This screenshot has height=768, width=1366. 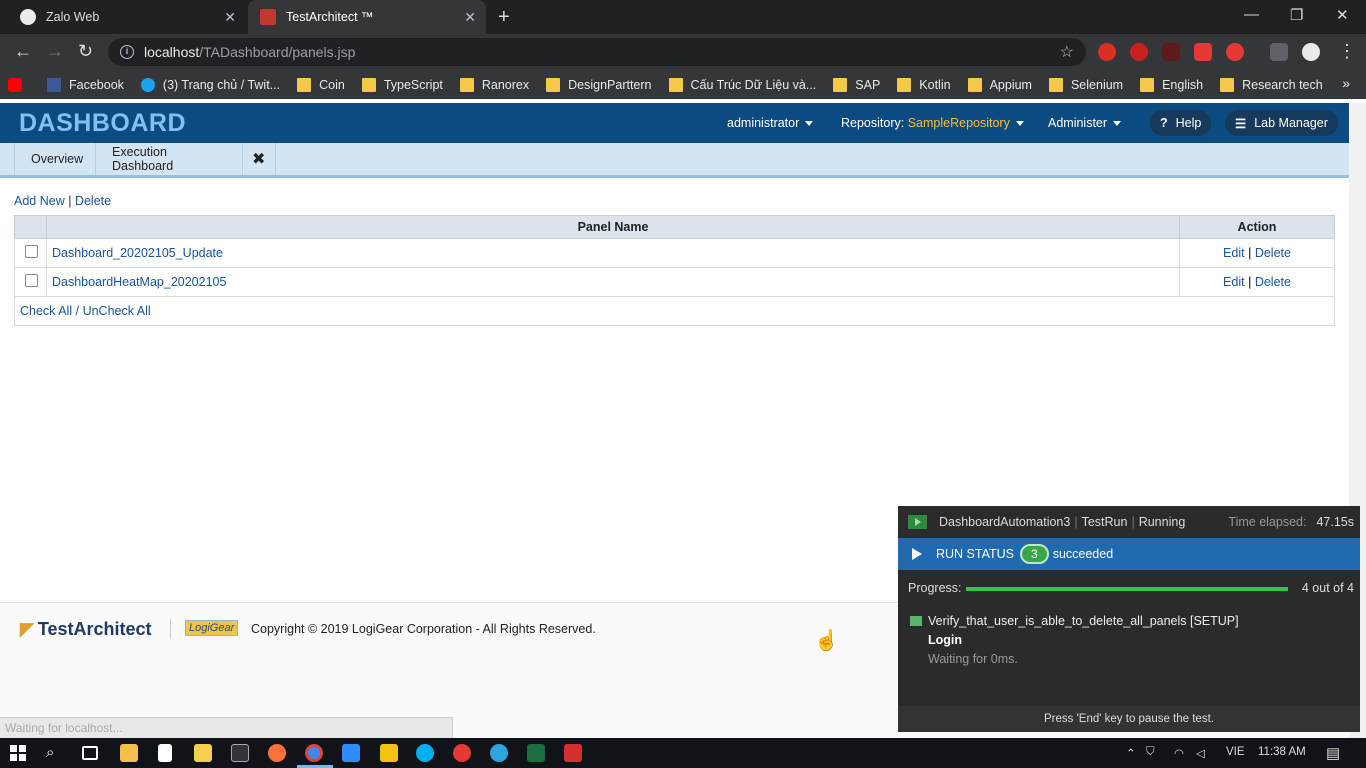 What do you see at coordinates (1067, 52) in the screenshot?
I see `bookmark-star-icon: ☆` at bounding box center [1067, 52].